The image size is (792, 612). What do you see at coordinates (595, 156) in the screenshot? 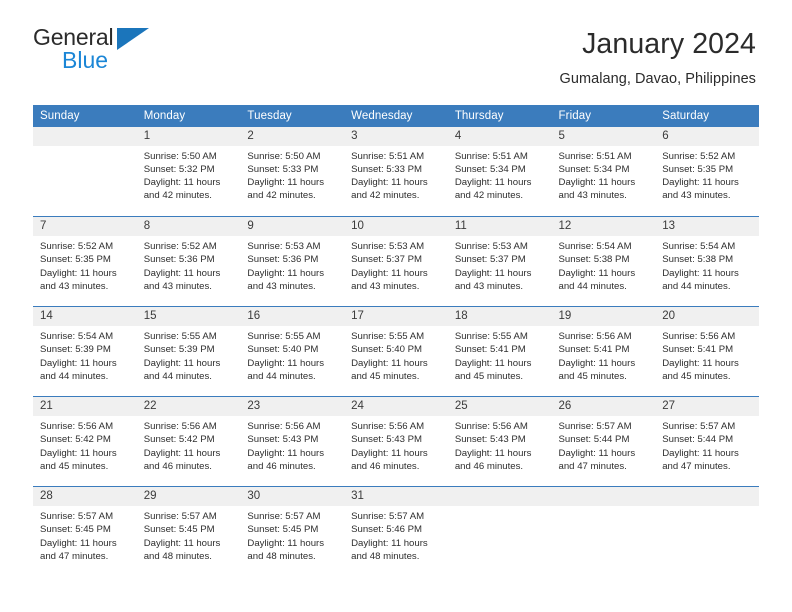
I see `sunrise-text: Sunrise: 5:51 AM` at bounding box center [595, 156].